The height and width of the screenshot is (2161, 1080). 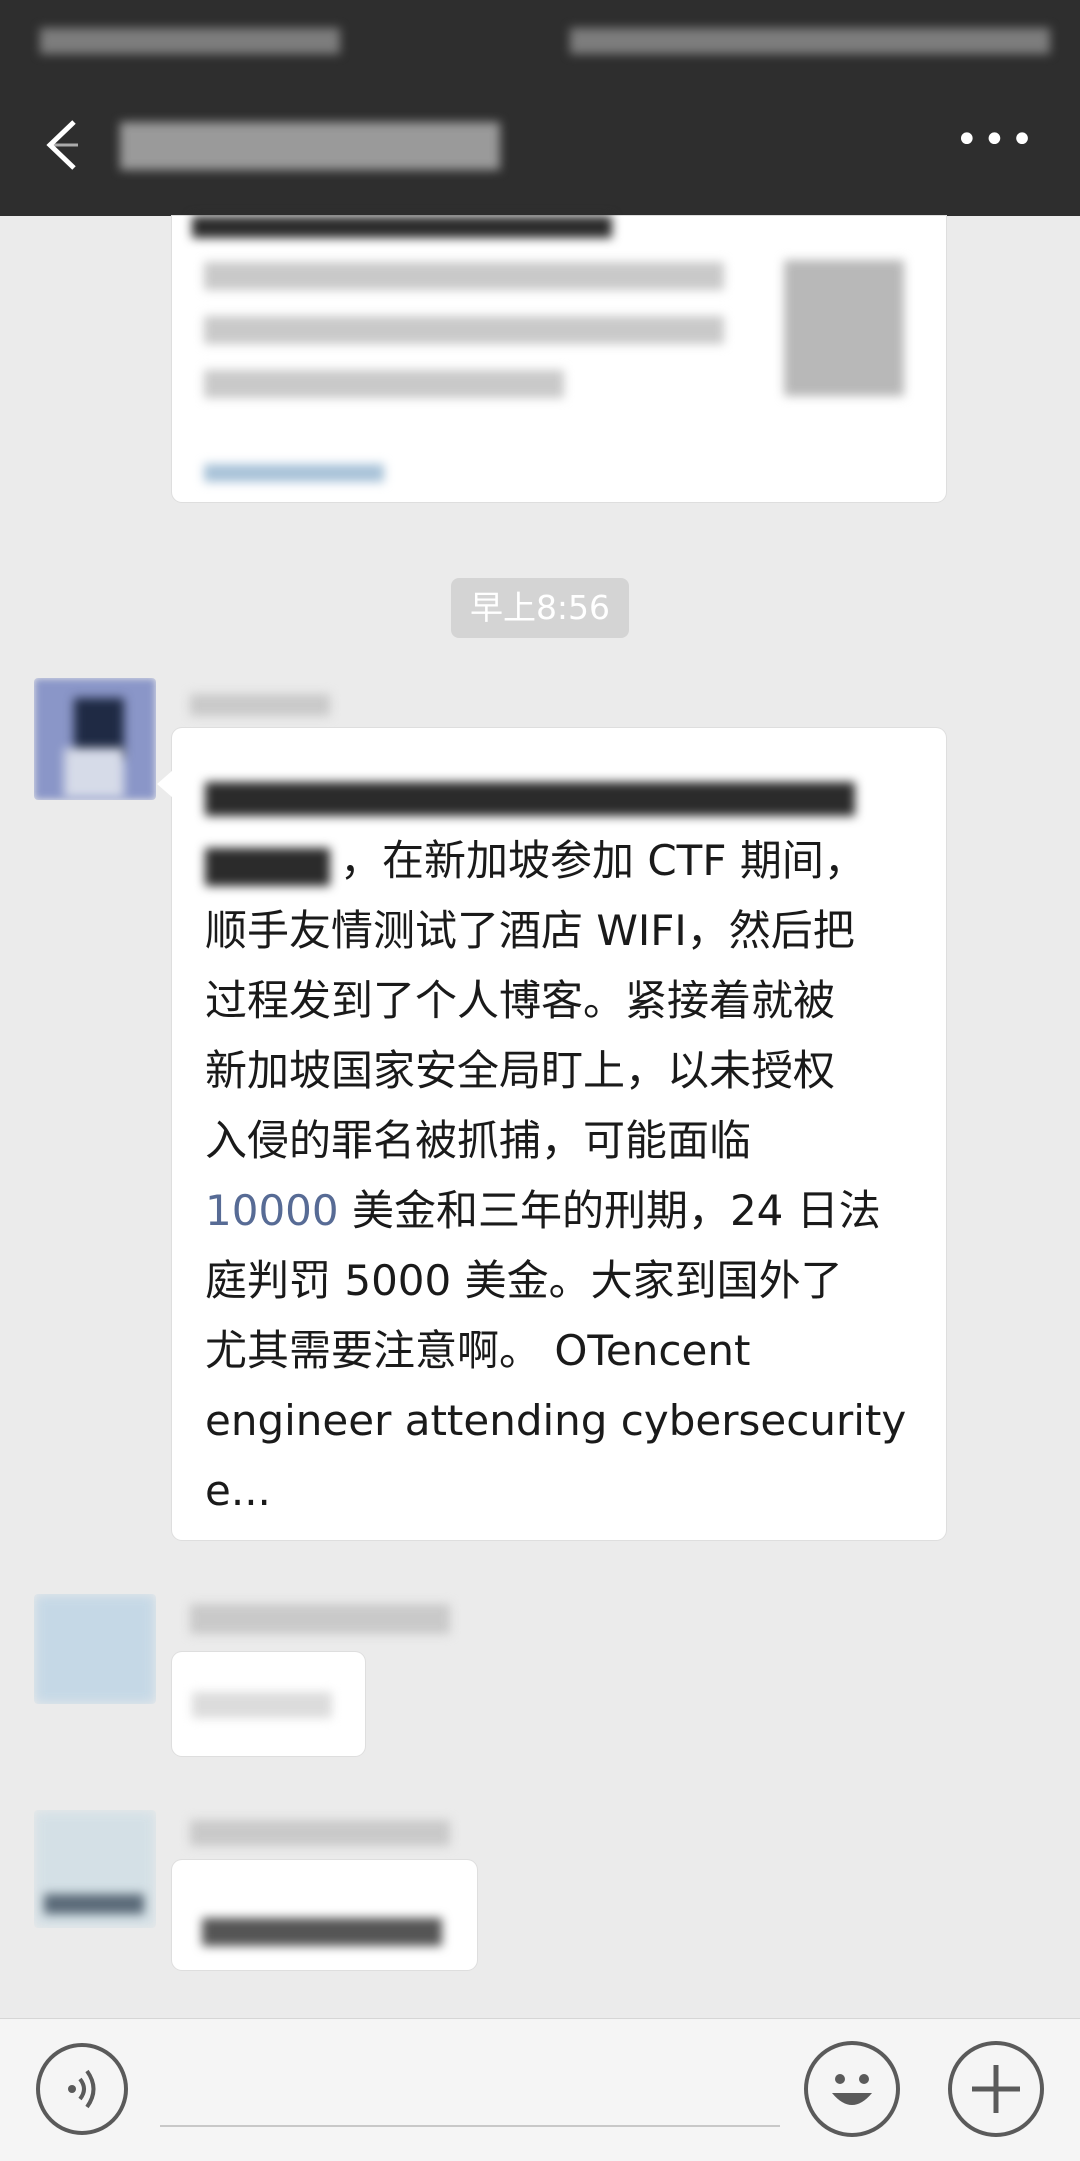 What do you see at coordinates (272, 1210) in the screenshot?
I see `phone-number-link: 10000` at bounding box center [272, 1210].